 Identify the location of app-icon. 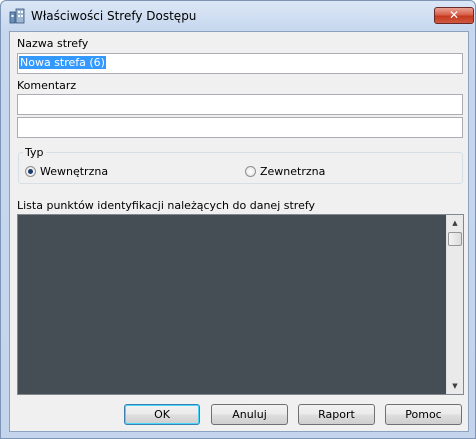
(17, 16).